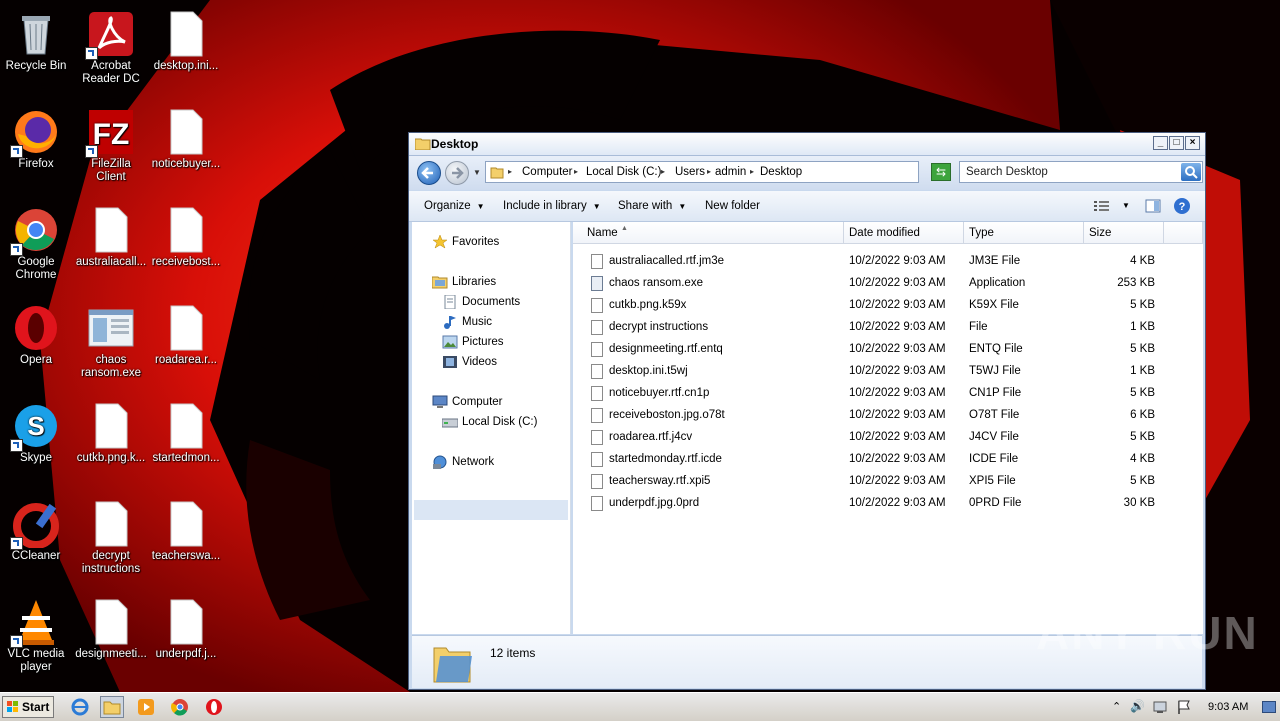 This screenshot has height=721, width=1280. I want to click on back-button, so click(429, 173).